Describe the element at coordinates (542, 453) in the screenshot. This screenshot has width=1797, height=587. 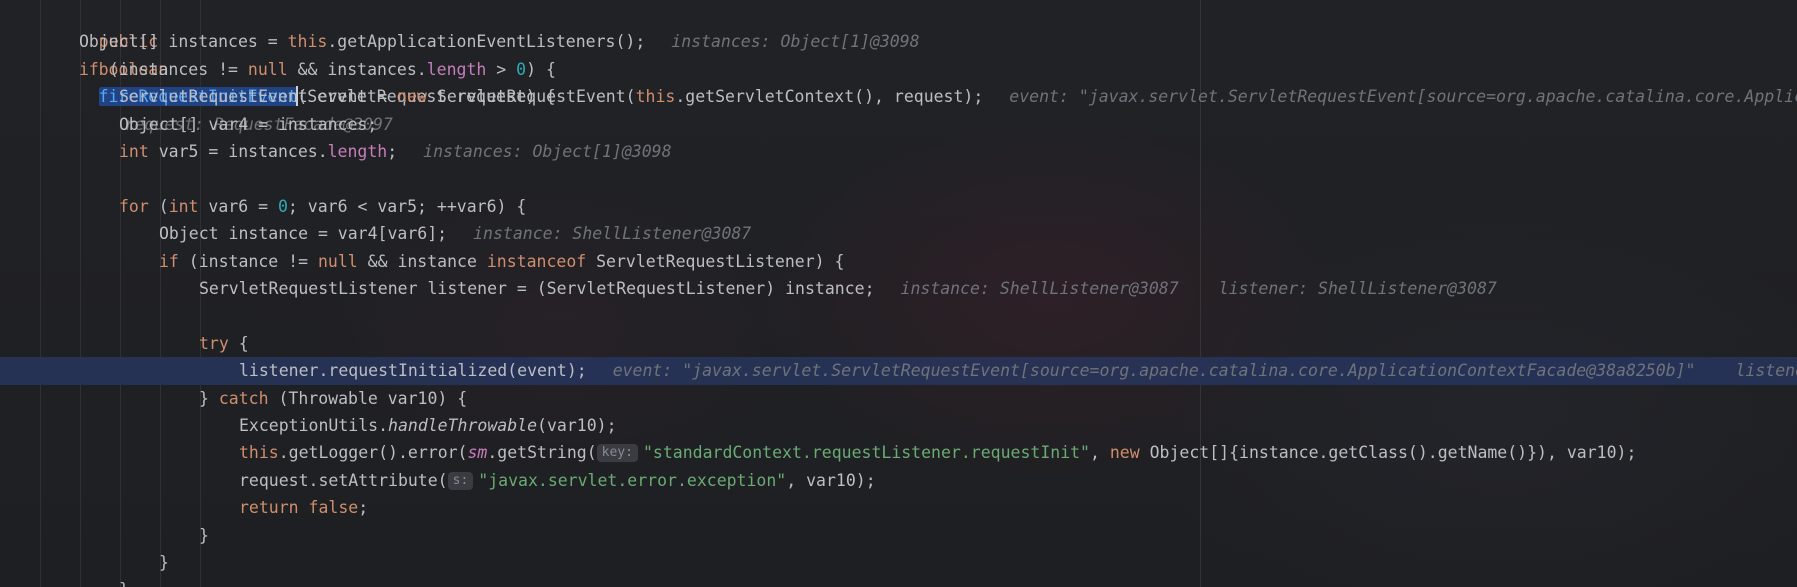
I see `code-text: .getString(` at that location.